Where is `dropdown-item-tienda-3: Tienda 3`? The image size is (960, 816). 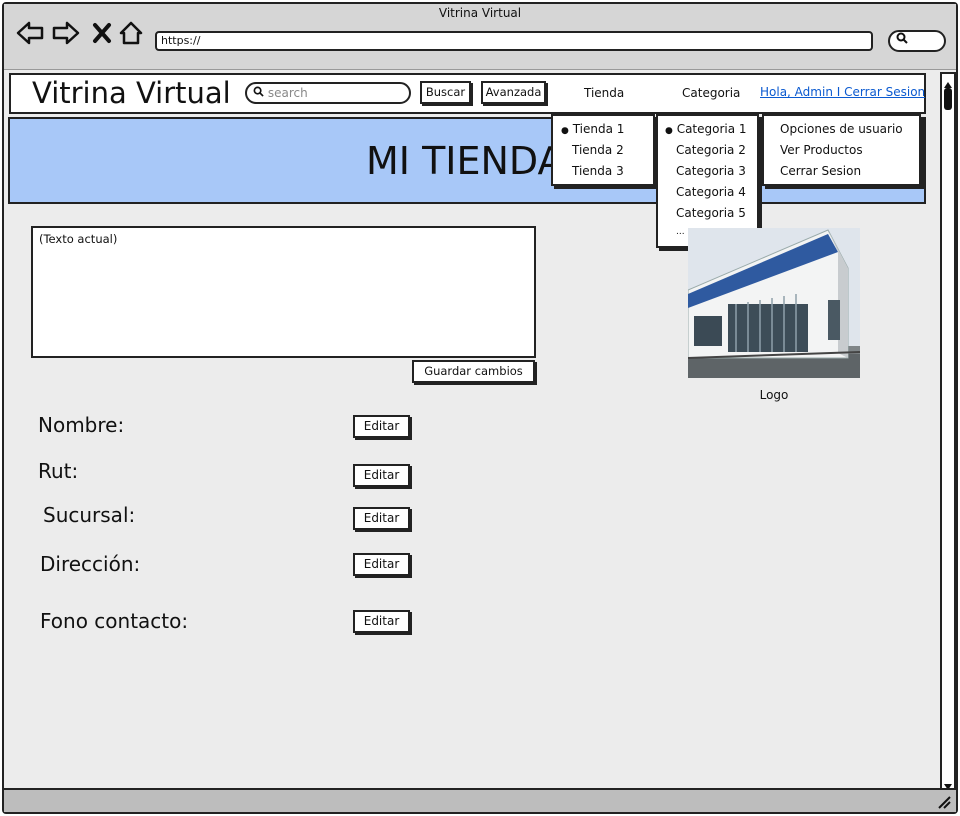 dropdown-item-tienda-3: Tienda 3 is located at coordinates (598, 171).